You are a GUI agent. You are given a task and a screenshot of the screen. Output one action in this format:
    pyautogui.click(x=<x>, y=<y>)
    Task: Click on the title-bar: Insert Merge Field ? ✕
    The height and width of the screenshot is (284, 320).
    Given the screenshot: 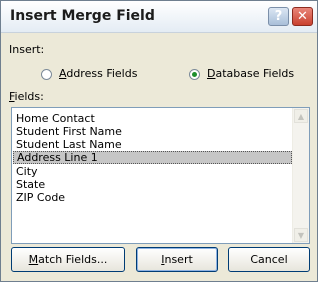 What is the action you would take?
    pyautogui.click(x=159, y=17)
    